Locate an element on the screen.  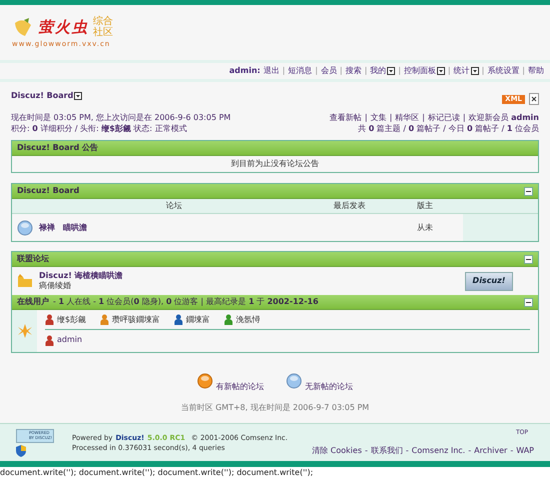
forum-name: 禄禅 is located at coordinates (47, 228).